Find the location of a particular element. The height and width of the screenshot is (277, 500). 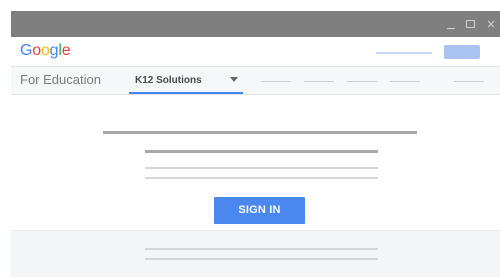

google-logo: Google is located at coordinates (45, 51).